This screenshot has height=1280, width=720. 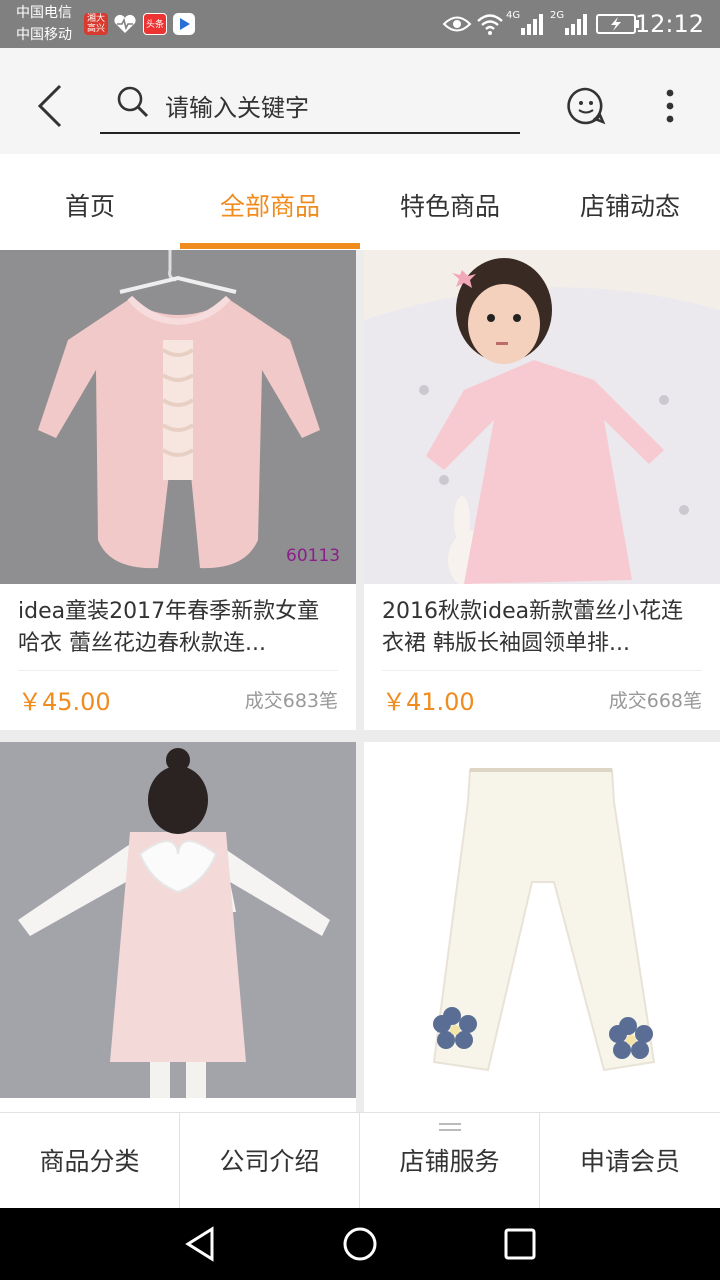 I want to click on nav-back-icon, so click(x=200, y=1244).